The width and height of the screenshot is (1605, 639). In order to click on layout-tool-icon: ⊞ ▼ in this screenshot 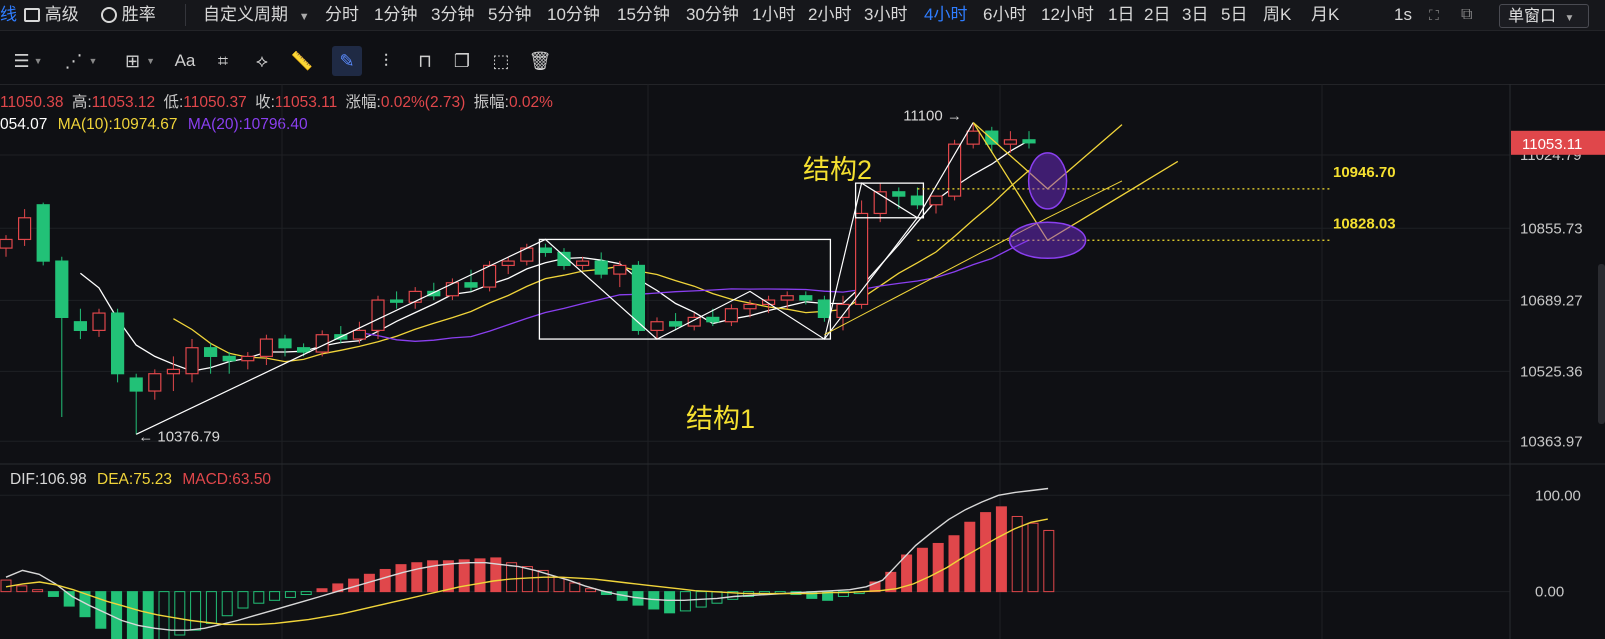, I will do `click(140, 61)`.